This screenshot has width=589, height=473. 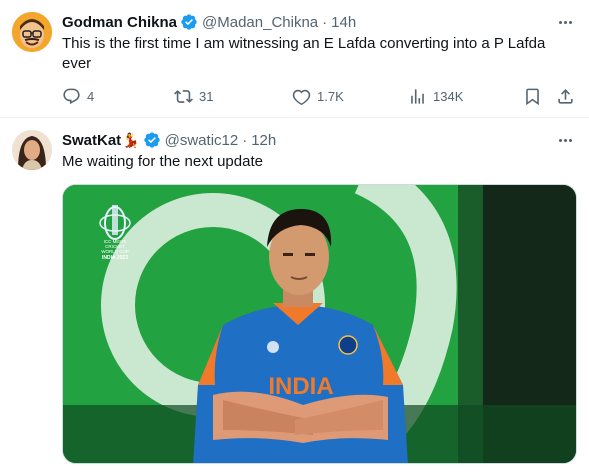 I want to click on handle: @Madan_Chikna, so click(x=260, y=22).